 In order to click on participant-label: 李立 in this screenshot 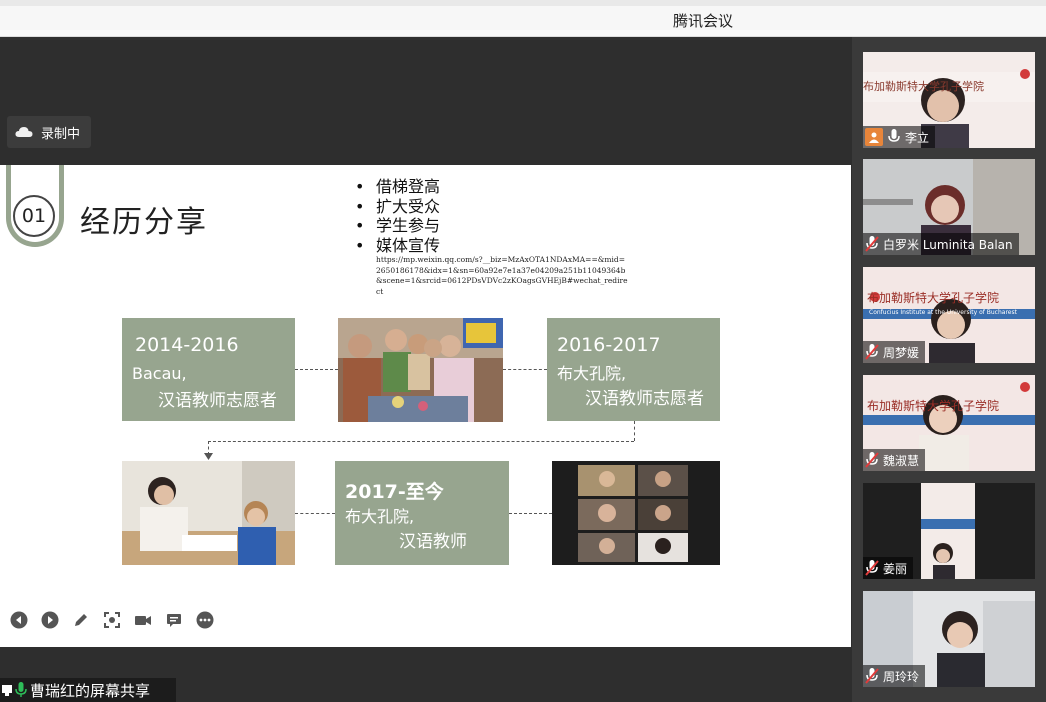, I will do `click(899, 137)`.